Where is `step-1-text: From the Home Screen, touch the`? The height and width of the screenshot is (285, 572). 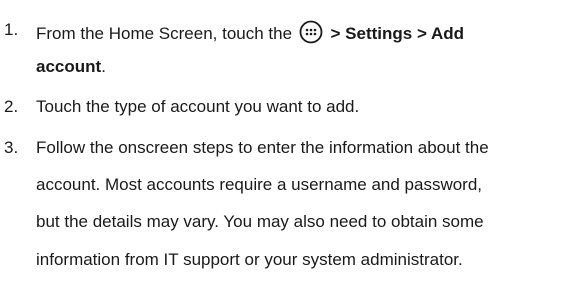 step-1-text: From the Home Screen, touch the is located at coordinates (164, 33).